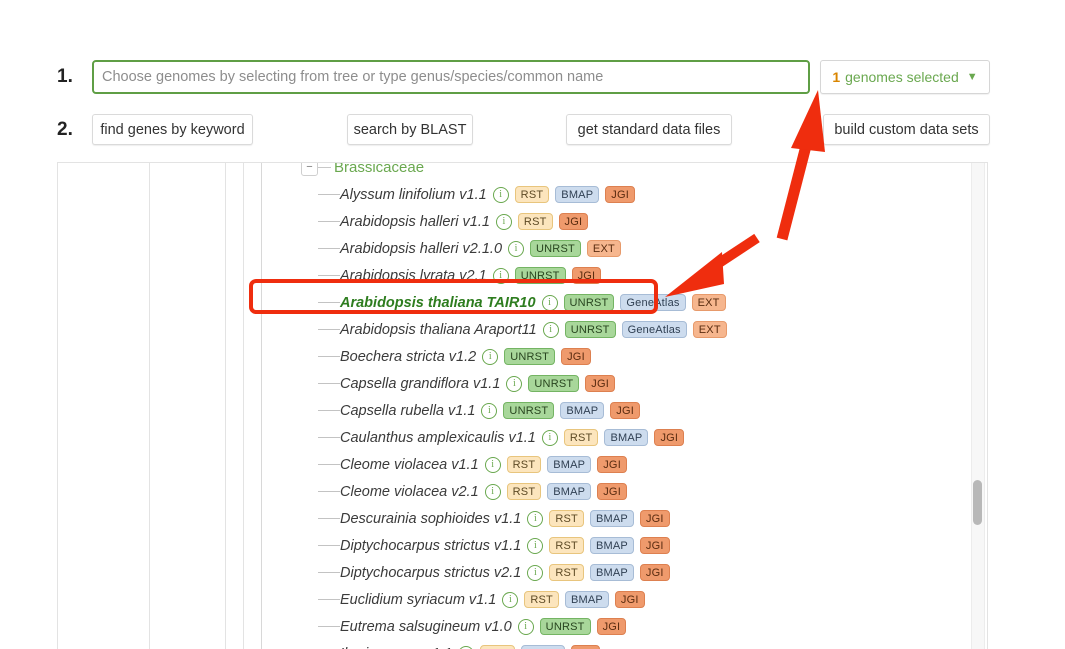  Describe the element at coordinates (421, 249) in the screenshot. I see `genome-name: Arabidopsis halleri v2.1.0` at that location.